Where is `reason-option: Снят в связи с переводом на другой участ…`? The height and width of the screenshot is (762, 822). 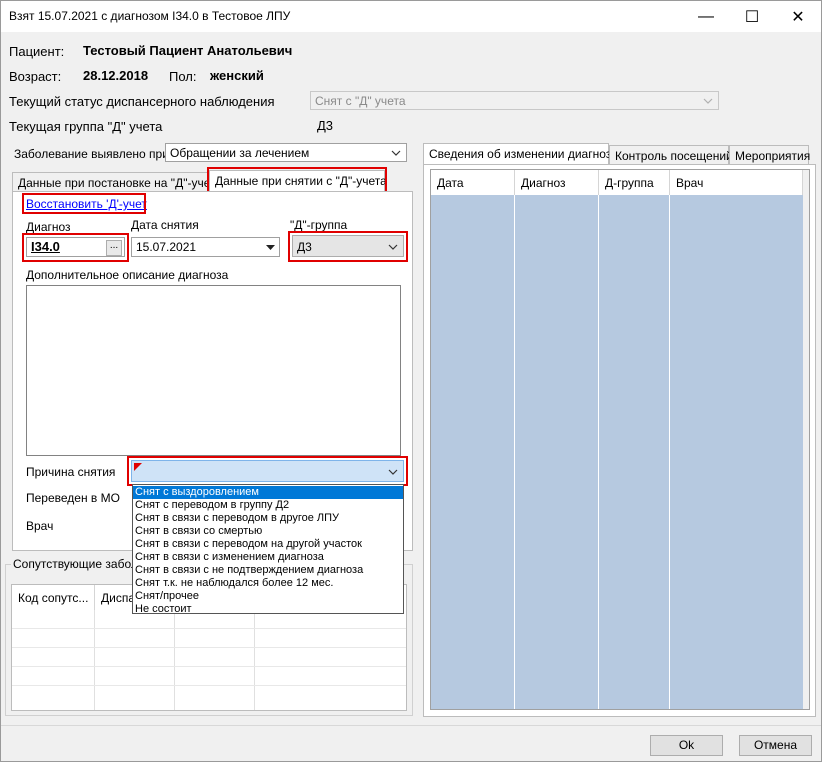 reason-option: Снят в связи с переводом на другой участ… is located at coordinates (268, 544).